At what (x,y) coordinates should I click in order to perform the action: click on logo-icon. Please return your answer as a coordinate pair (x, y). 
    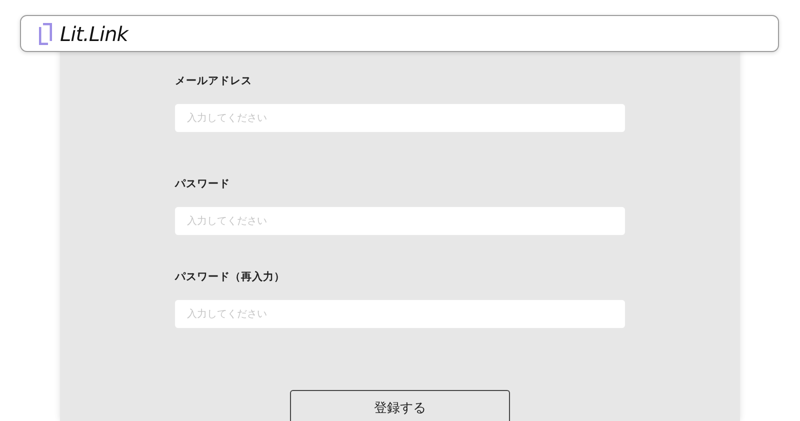
    Looking at the image, I should click on (45, 33).